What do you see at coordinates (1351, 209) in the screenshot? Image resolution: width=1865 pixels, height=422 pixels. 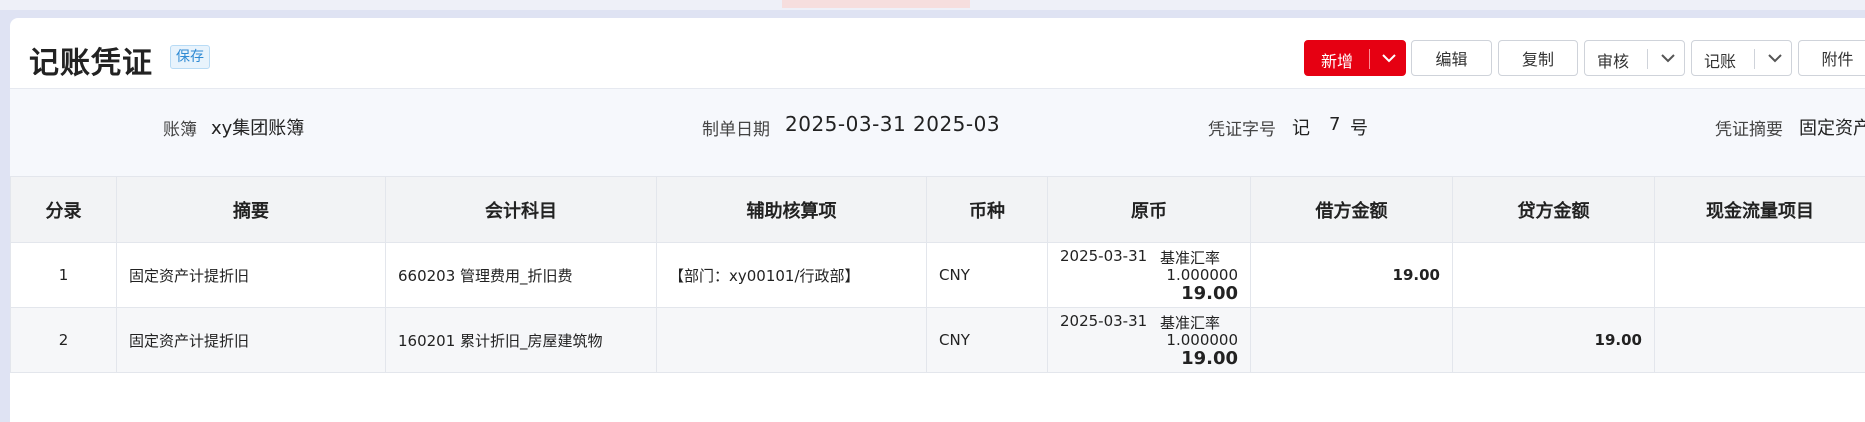 I see `column-header-debit: 借方金额` at bounding box center [1351, 209].